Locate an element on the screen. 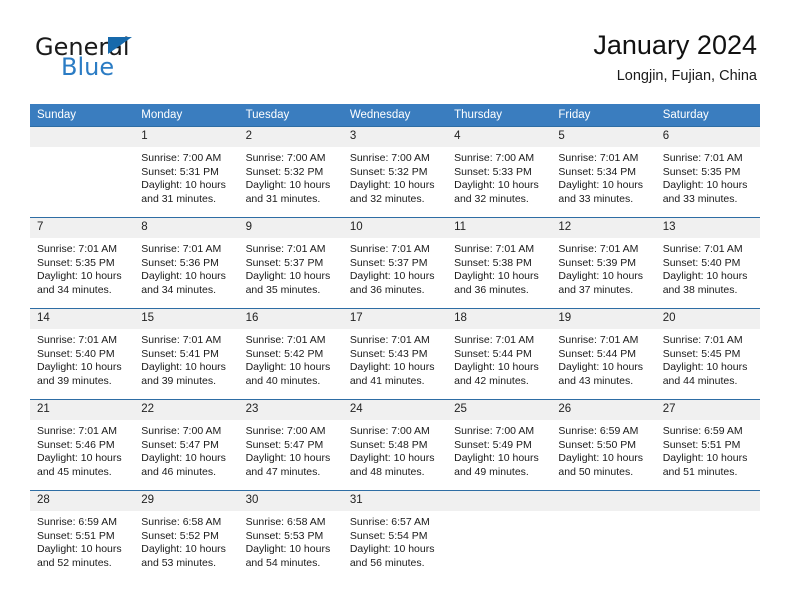  day-number: 8 is located at coordinates (186, 228).